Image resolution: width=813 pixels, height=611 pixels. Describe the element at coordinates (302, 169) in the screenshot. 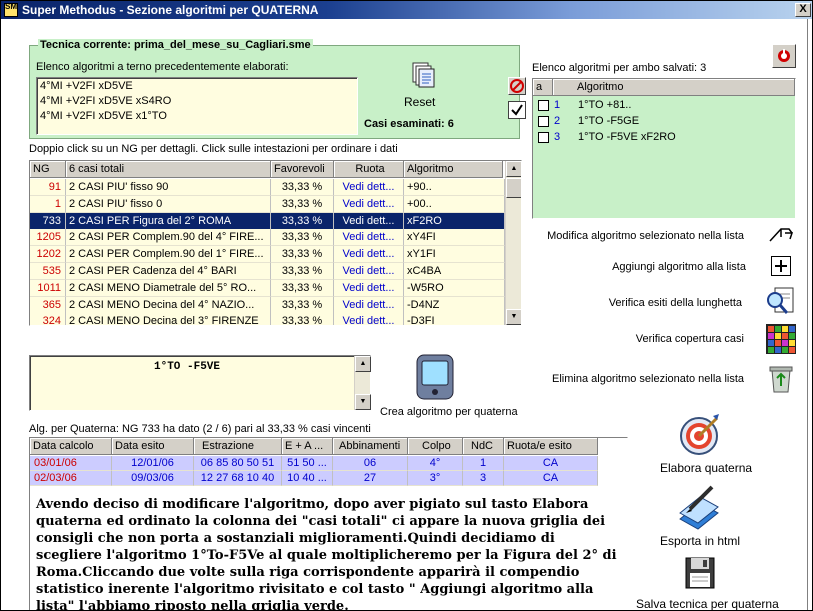

I see `column-header-favorable: Favorevoli` at that location.